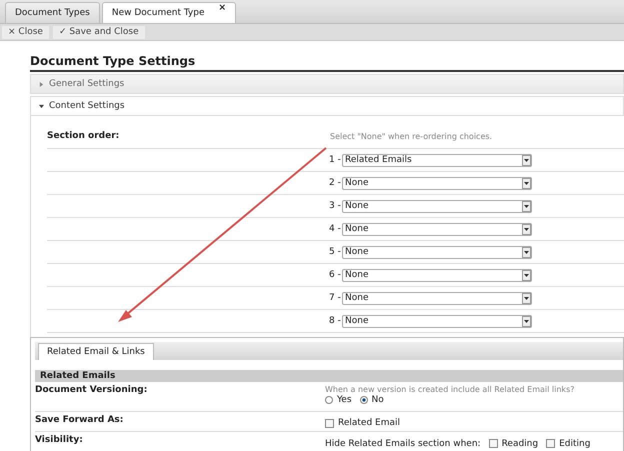 This screenshot has width=624, height=451. I want to click on hint-text: Select "None" when re-ordering choices., so click(411, 136).